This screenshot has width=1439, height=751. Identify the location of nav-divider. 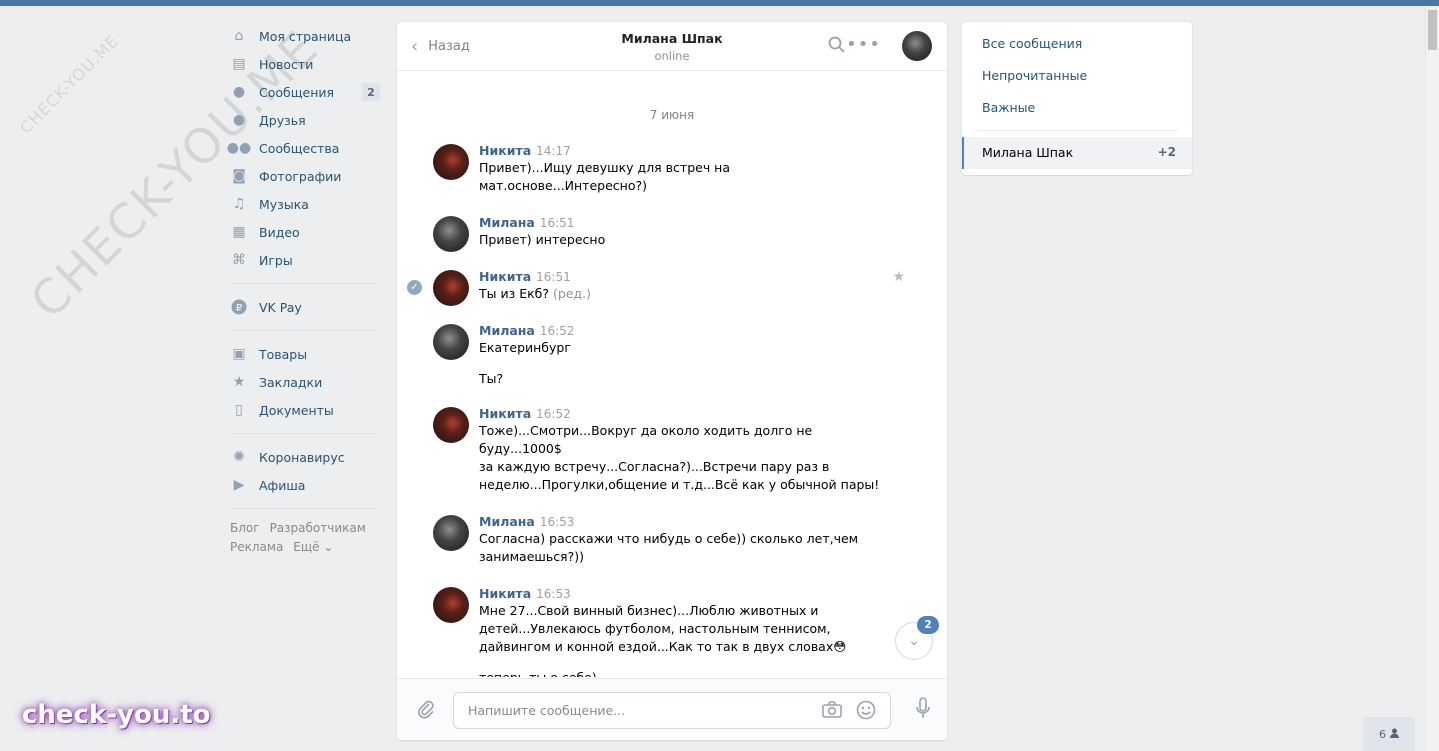
(305, 508).